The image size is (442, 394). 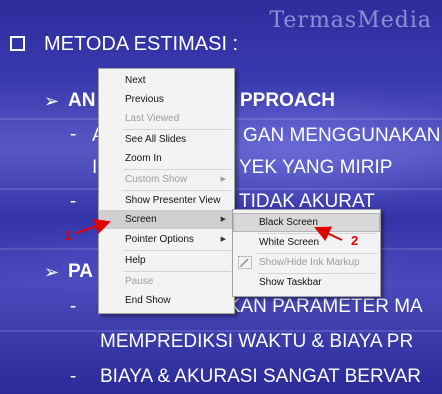 What do you see at coordinates (68, 235) in the screenshot?
I see `annotation-step-1: 1` at bounding box center [68, 235].